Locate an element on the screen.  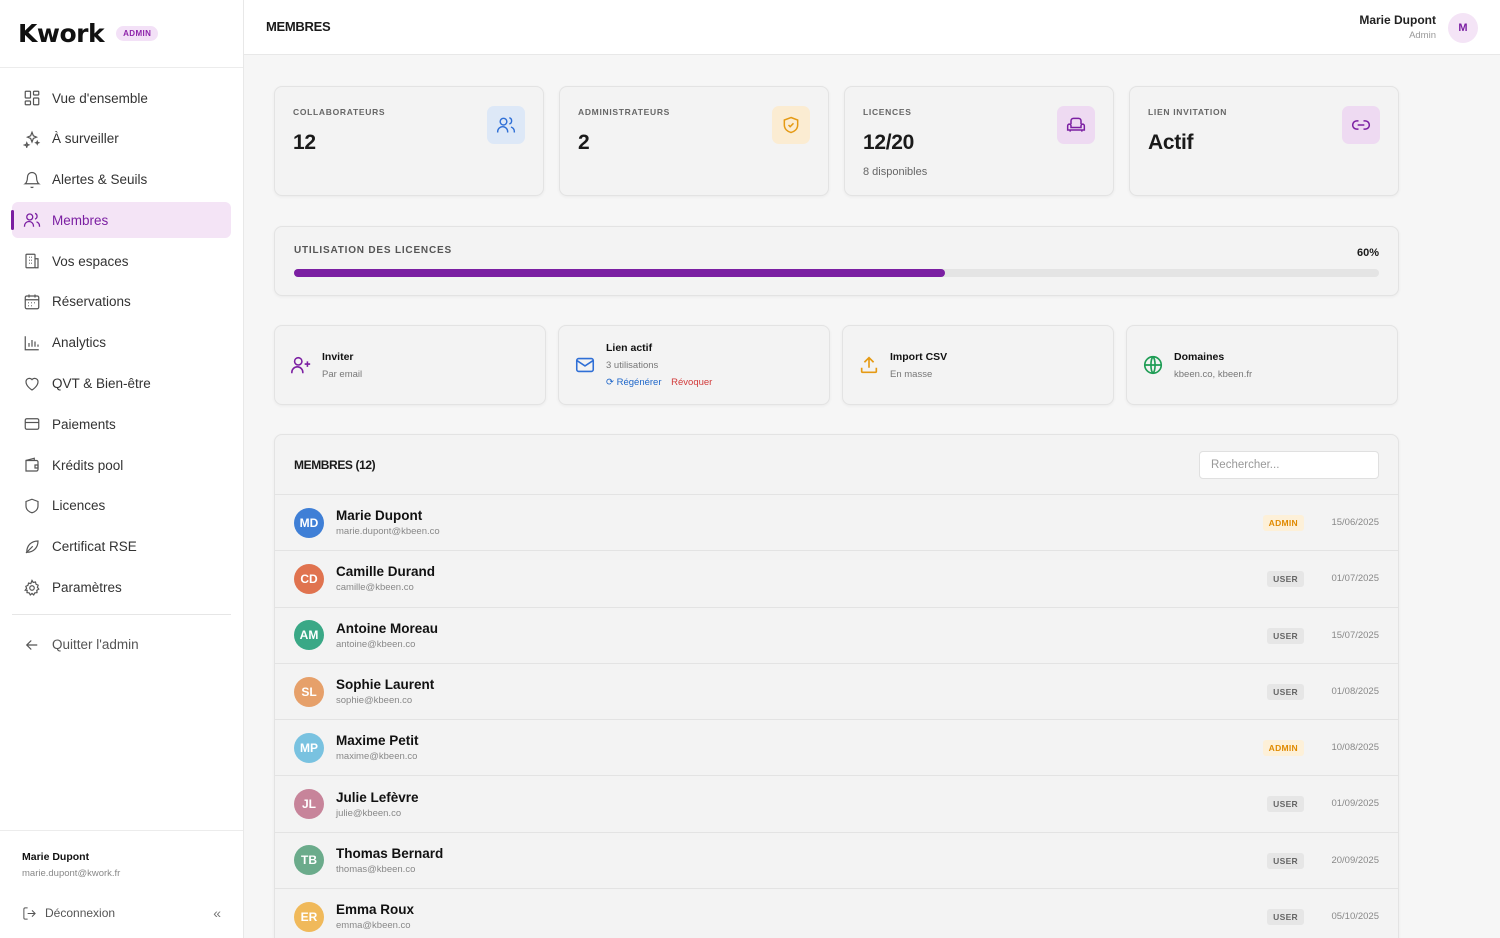
member-name: Antoine Moreau is located at coordinates (387, 628).